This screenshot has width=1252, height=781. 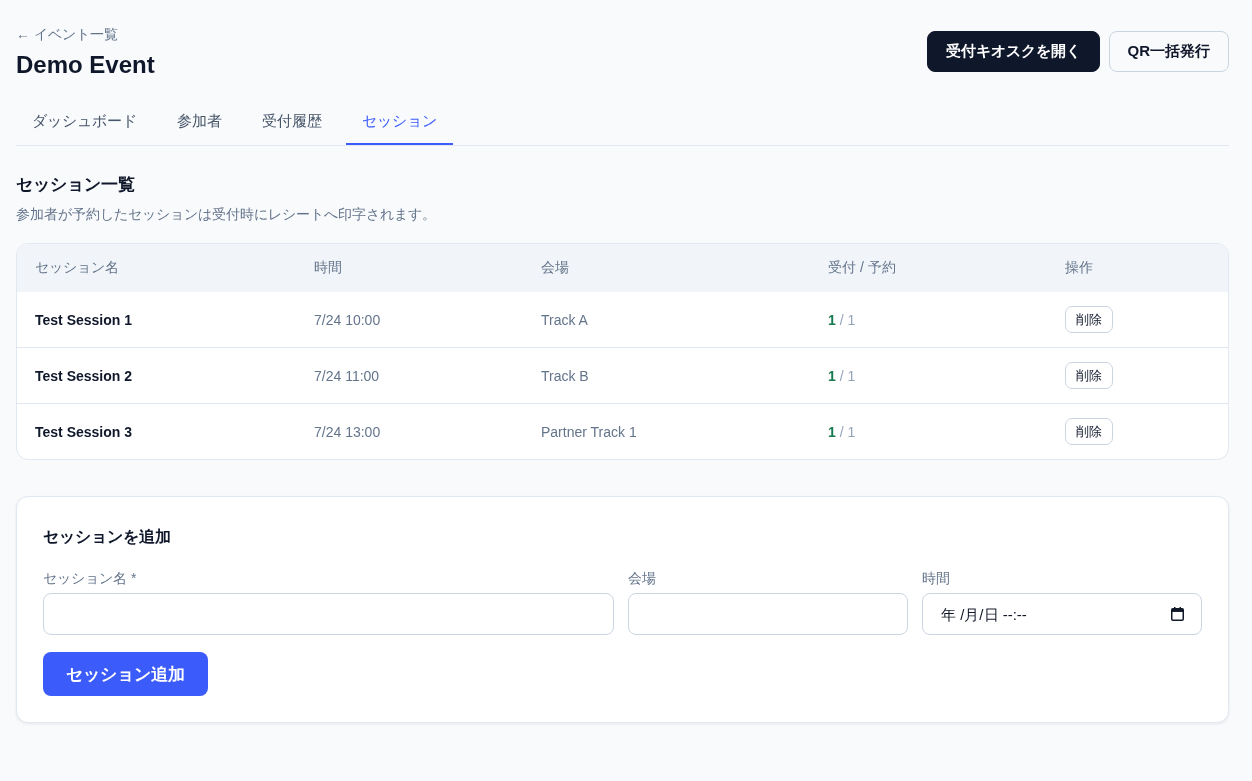 What do you see at coordinates (107, 537) in the screenshot?
I see `form-title: セッションを追加` at bounding box center [107, 537].